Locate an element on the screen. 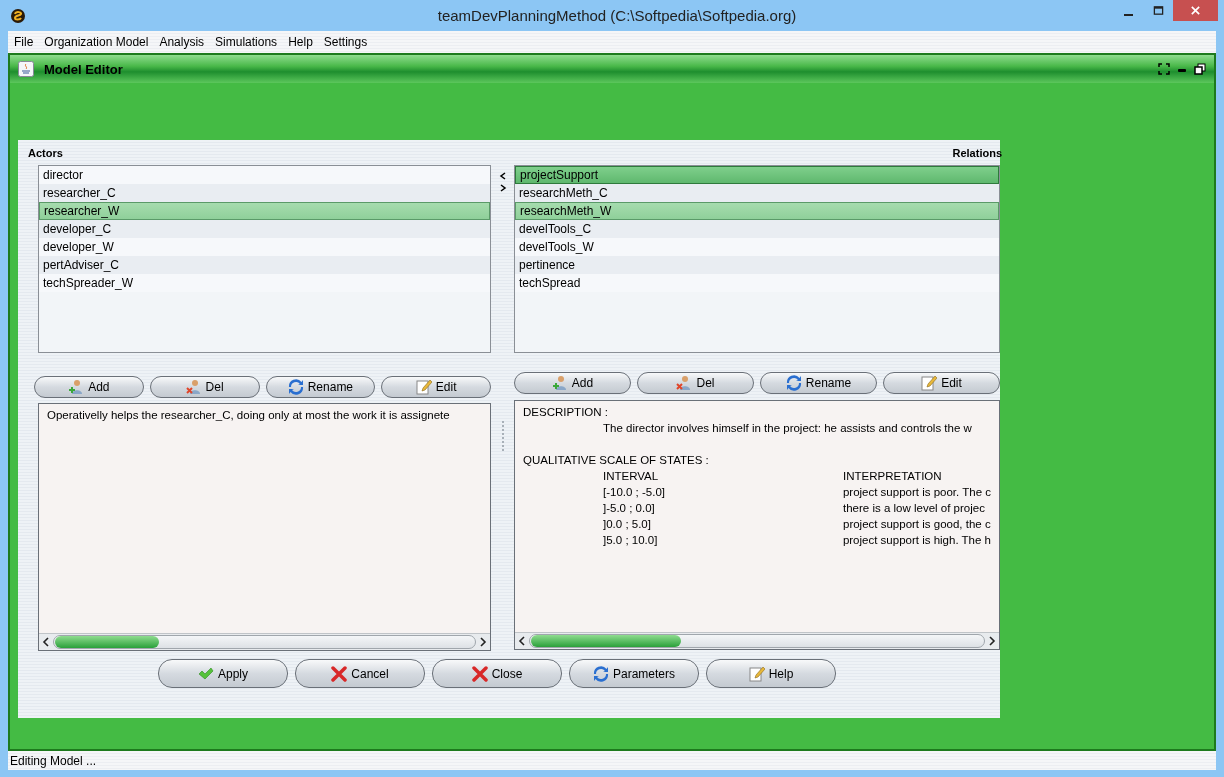 Image resolution: width=1224 pixels, height=777 pixels. table-cell-text: there is a low level of projec is located at coordinates (914, 508).